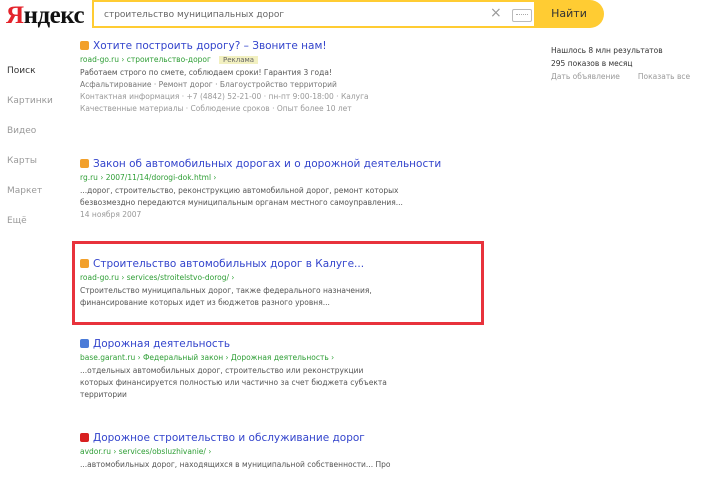 The height and width of the screenshot is (480, 720). What do you see at coordinates (238, 60) in the screenshot?
I see `ad-badge: Реклама` at bounding box center [238, 60].